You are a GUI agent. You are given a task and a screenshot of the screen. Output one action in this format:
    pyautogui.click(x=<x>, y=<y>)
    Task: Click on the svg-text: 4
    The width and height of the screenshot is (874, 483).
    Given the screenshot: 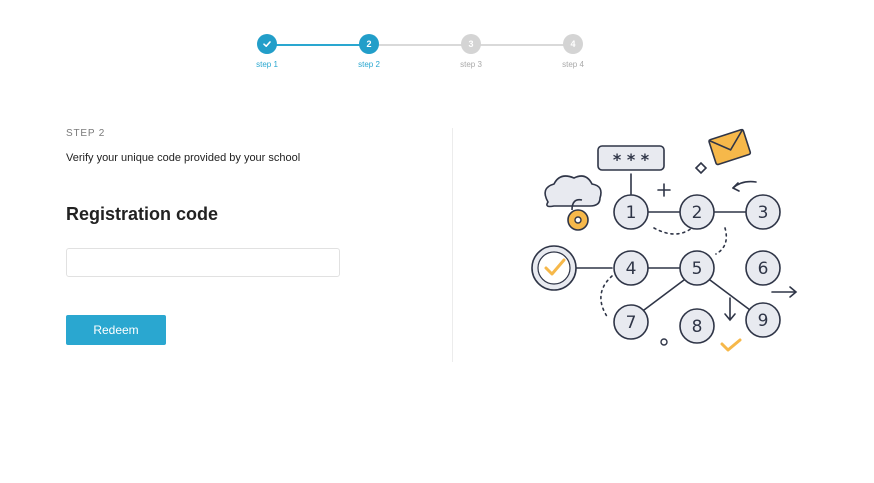 What is the action you would take?
    pyautogui.click(x=631, y=269)
    